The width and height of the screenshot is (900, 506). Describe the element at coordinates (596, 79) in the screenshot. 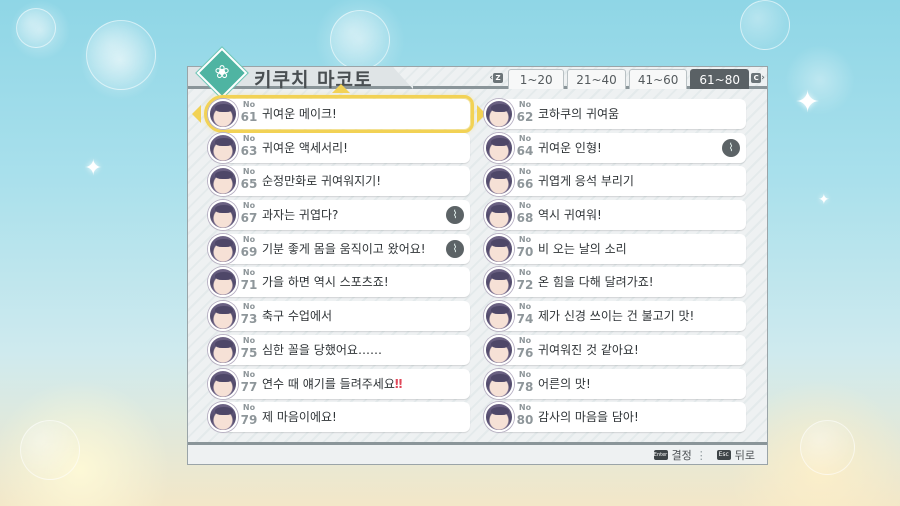

I see `tab-21-40: 21~40` at that location.